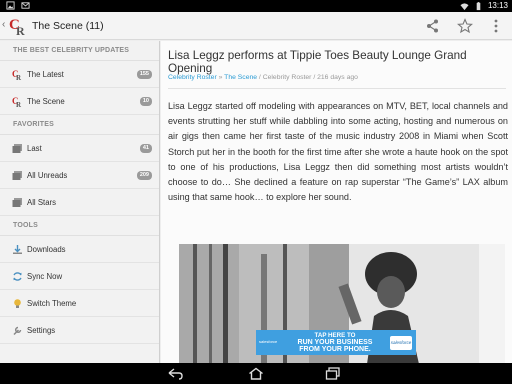 Image resolution: width=512 pixels, height=384 pixels. Describe the element at coordinates (79, 276) in the screenshot. I see `sidebar-item-sync-now: Sync Now` at that location.